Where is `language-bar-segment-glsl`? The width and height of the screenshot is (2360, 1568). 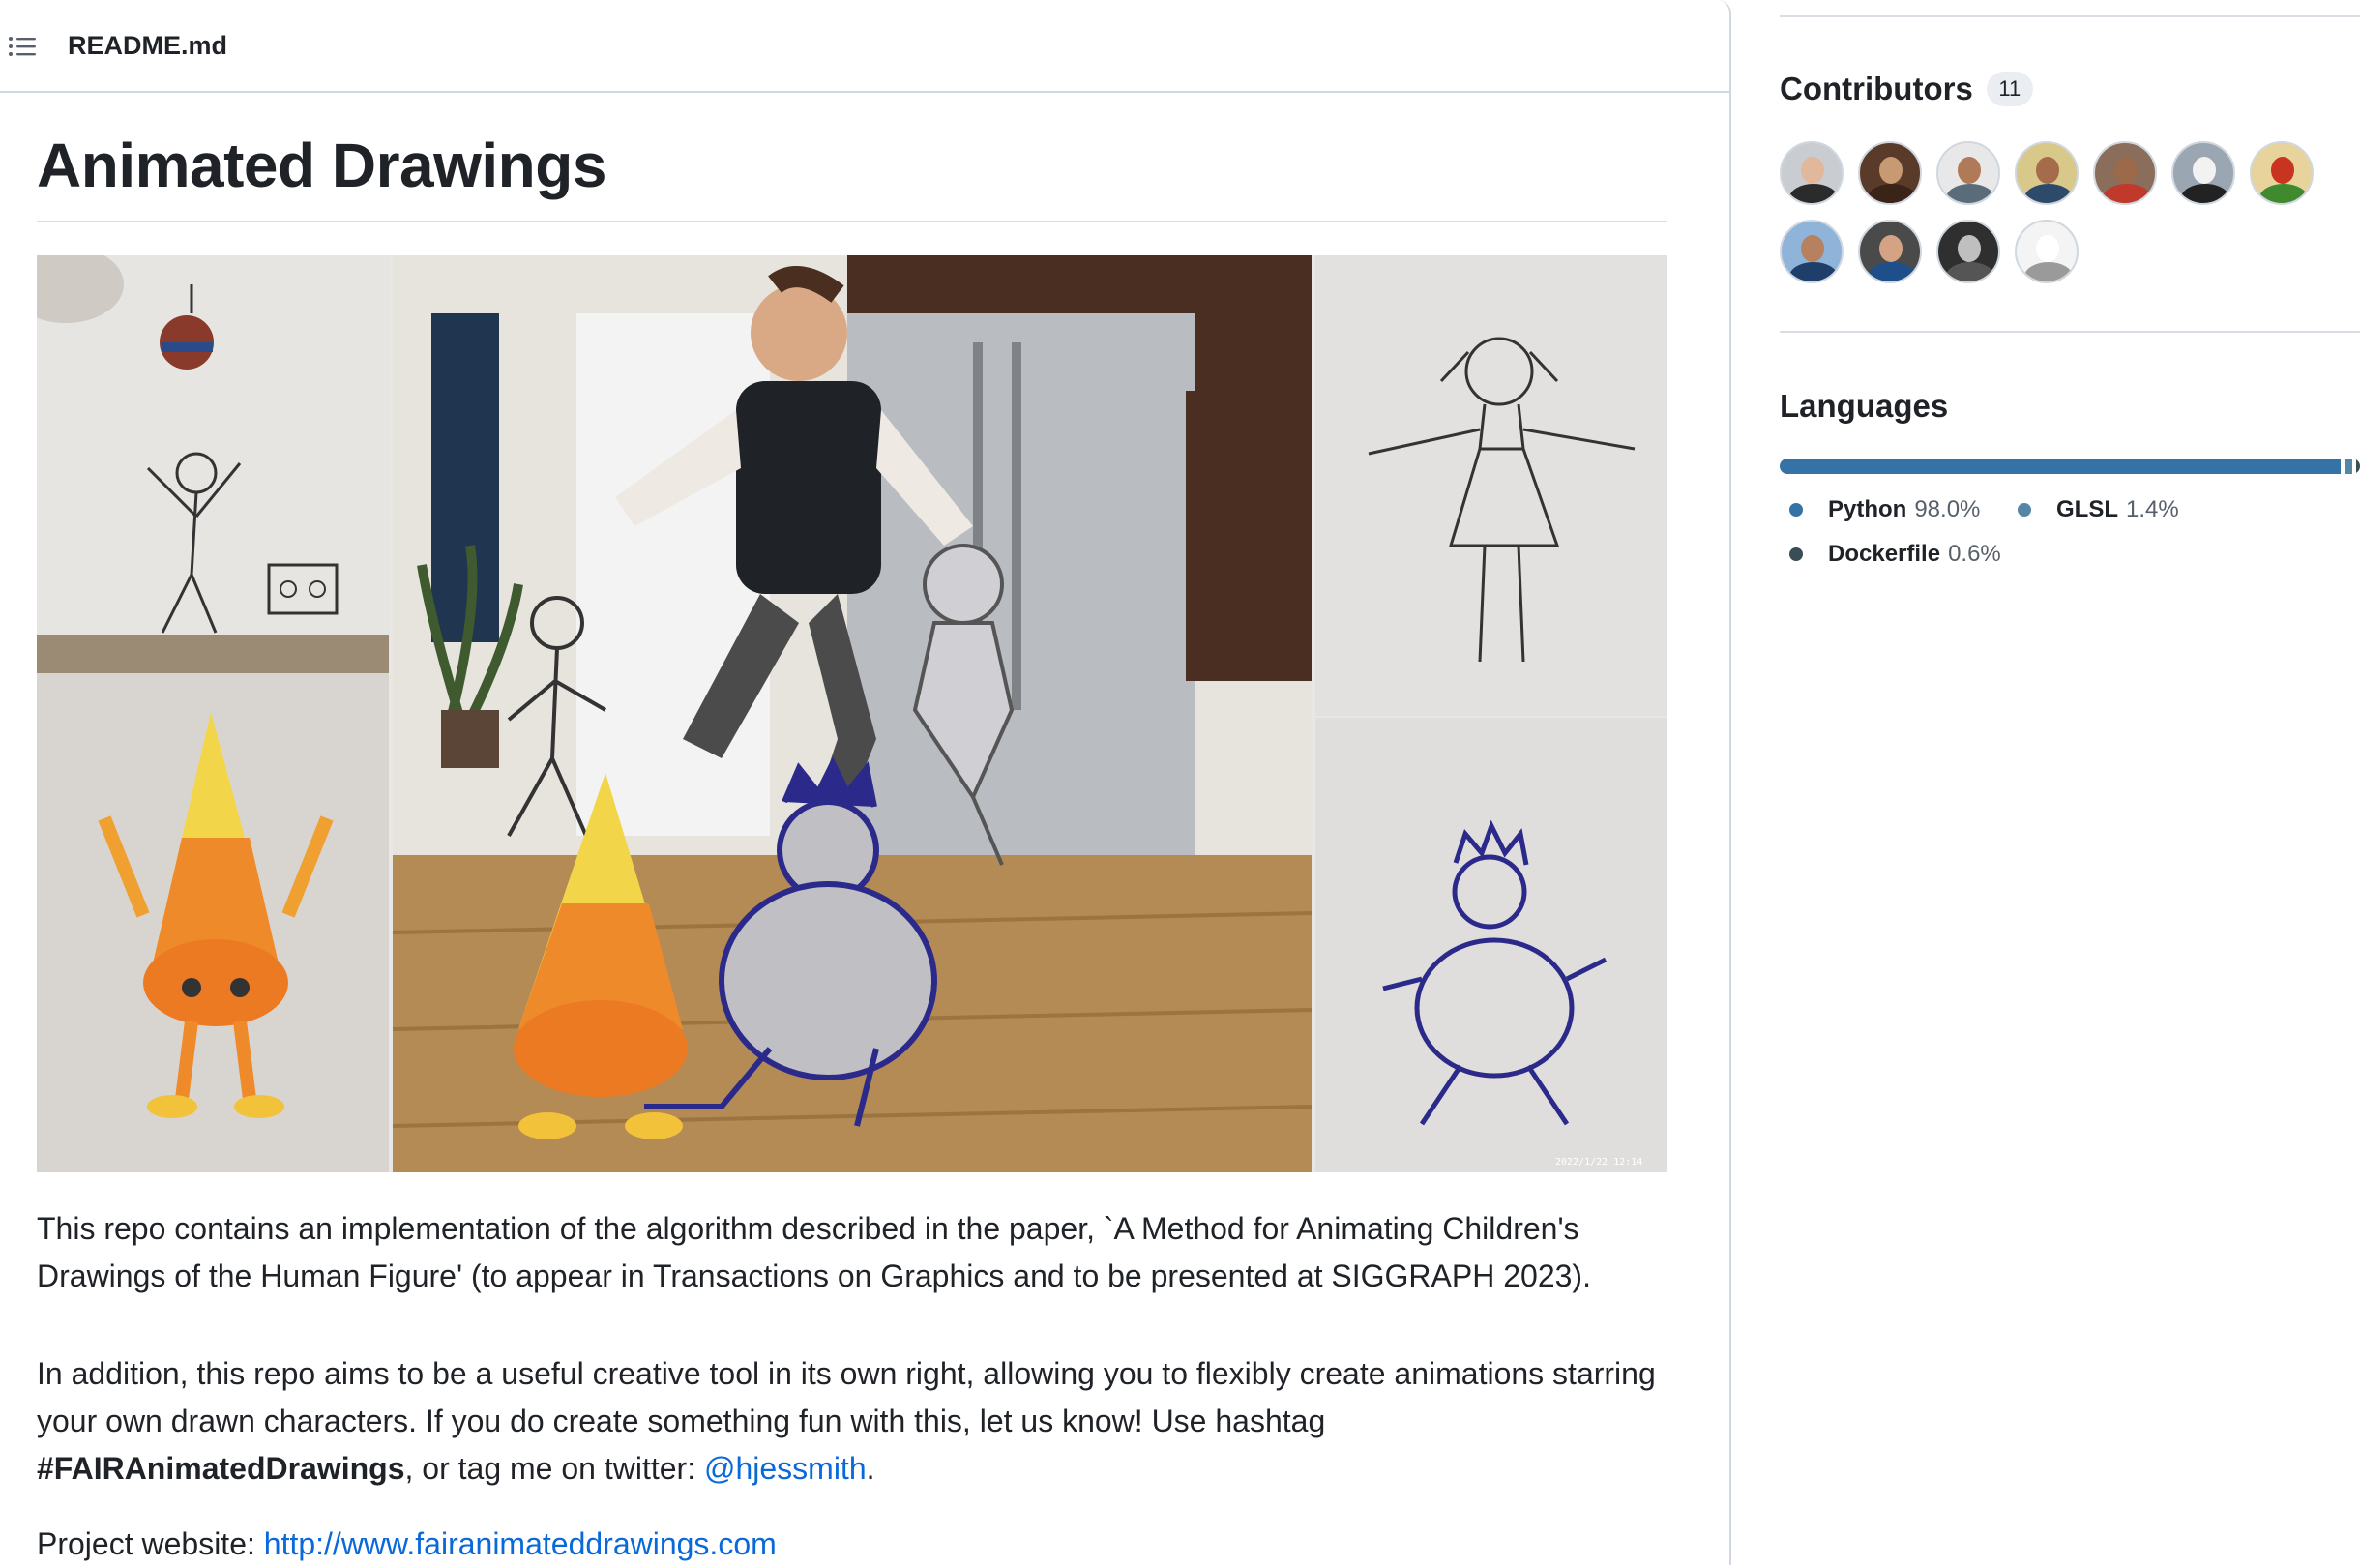 language-bar-segment-glsl is located at coordinates (2349, 466).